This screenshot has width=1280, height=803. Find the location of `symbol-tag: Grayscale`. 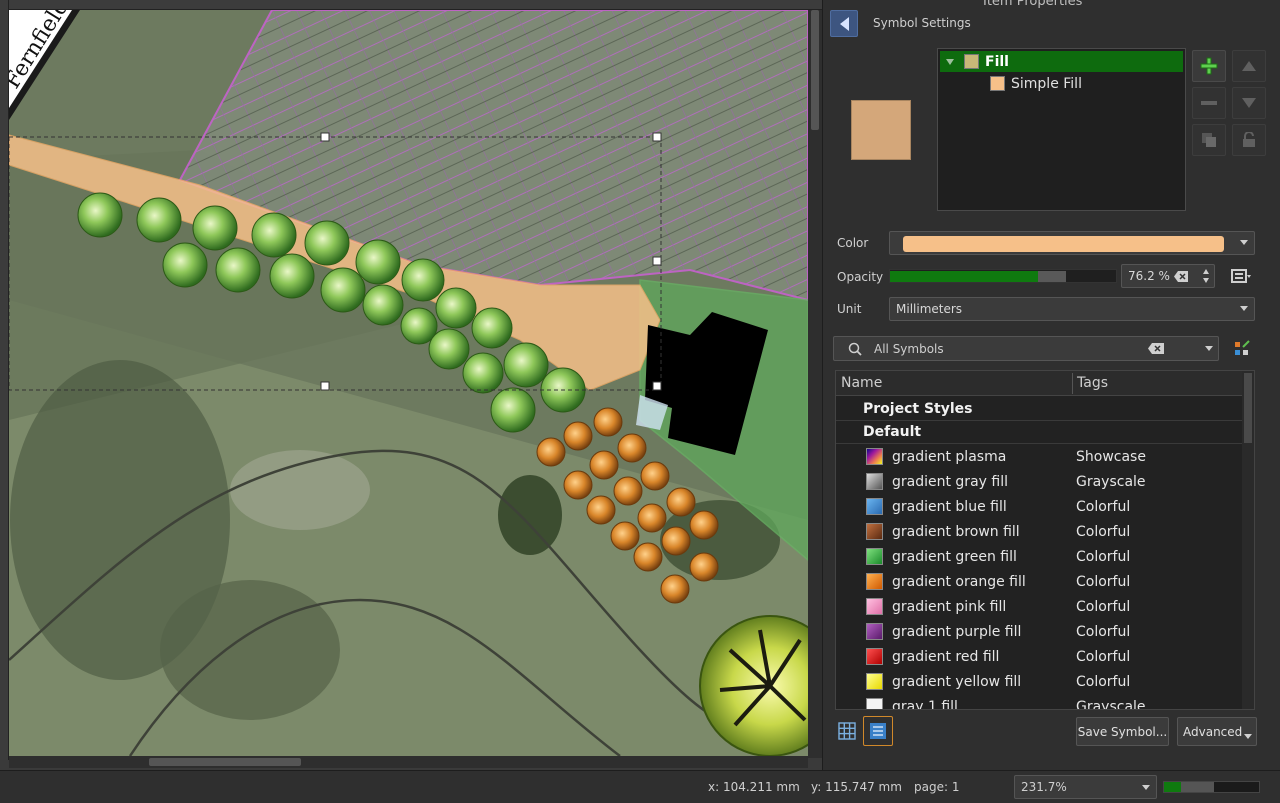

symbol-tag: Grayscale is located at coordinates (1111, 482).